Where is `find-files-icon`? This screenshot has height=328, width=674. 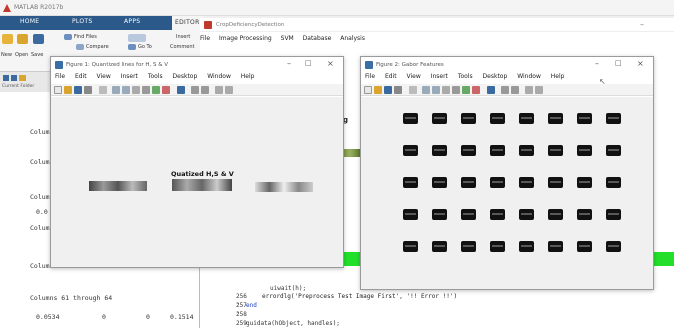
find-files-icon is located at coordinates (68, 37).